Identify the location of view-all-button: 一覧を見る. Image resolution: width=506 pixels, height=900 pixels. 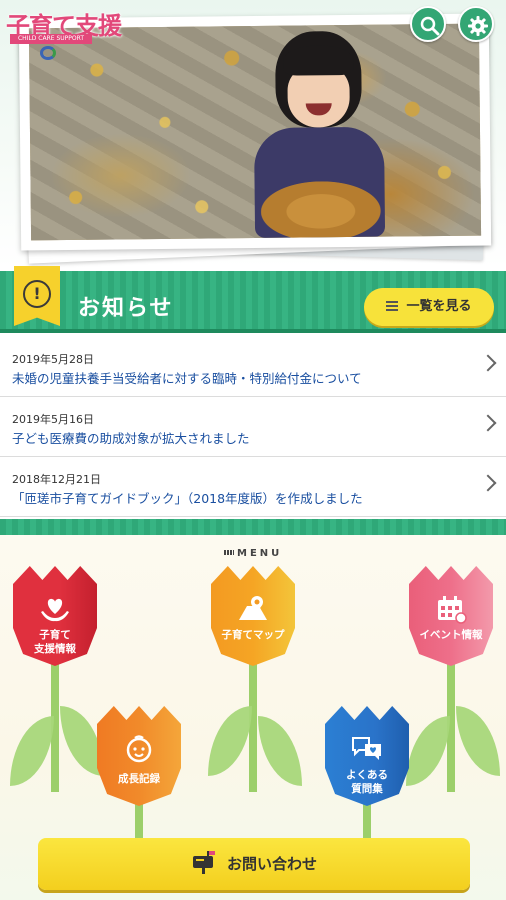
(429, 307).